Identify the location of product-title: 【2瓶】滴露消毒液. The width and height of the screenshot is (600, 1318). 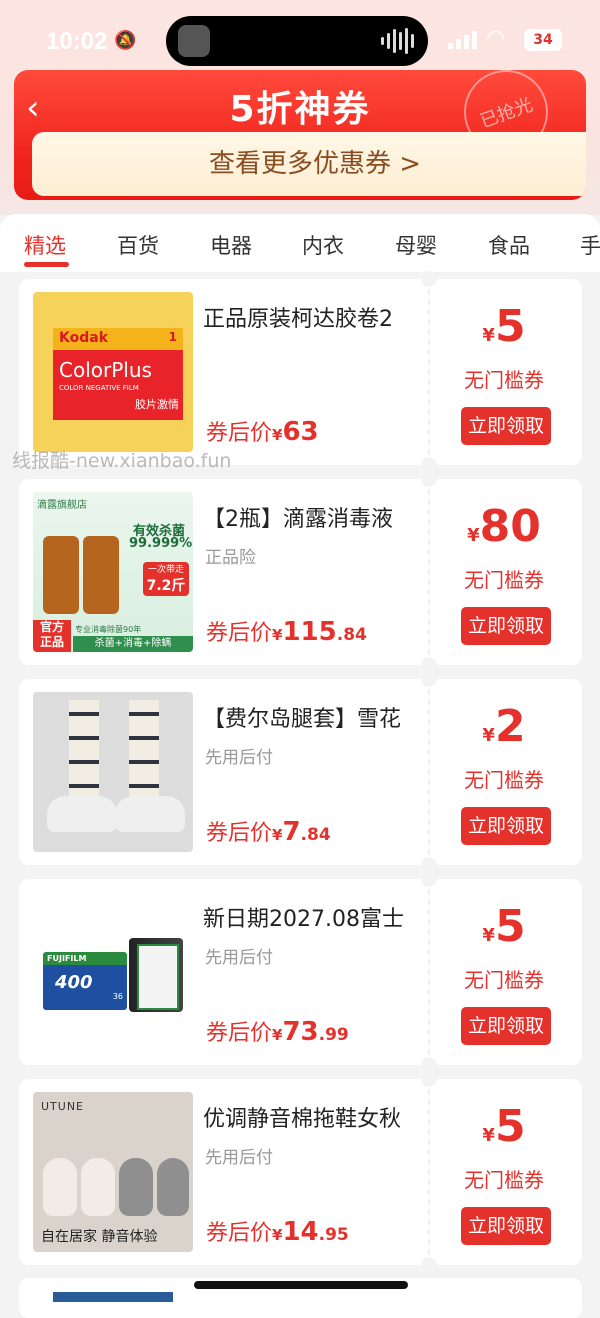
(318, 517).